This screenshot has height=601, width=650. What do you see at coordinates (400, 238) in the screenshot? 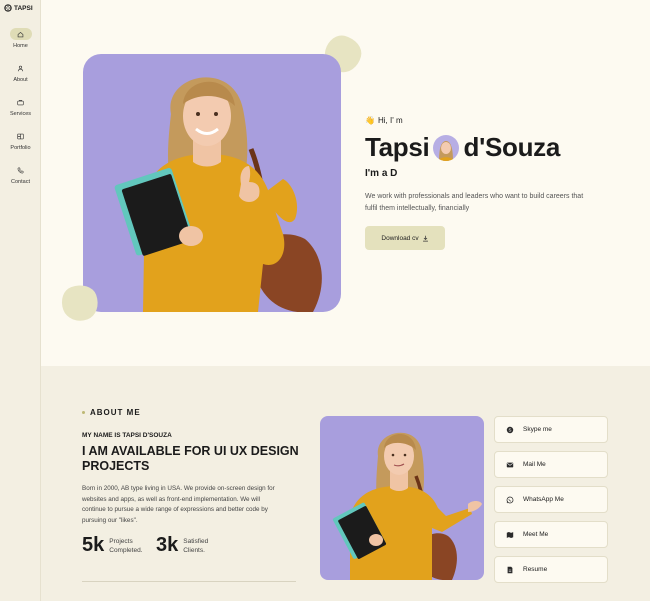
I see `download-cv-label: Download cv` at bounding box center [400, 238].